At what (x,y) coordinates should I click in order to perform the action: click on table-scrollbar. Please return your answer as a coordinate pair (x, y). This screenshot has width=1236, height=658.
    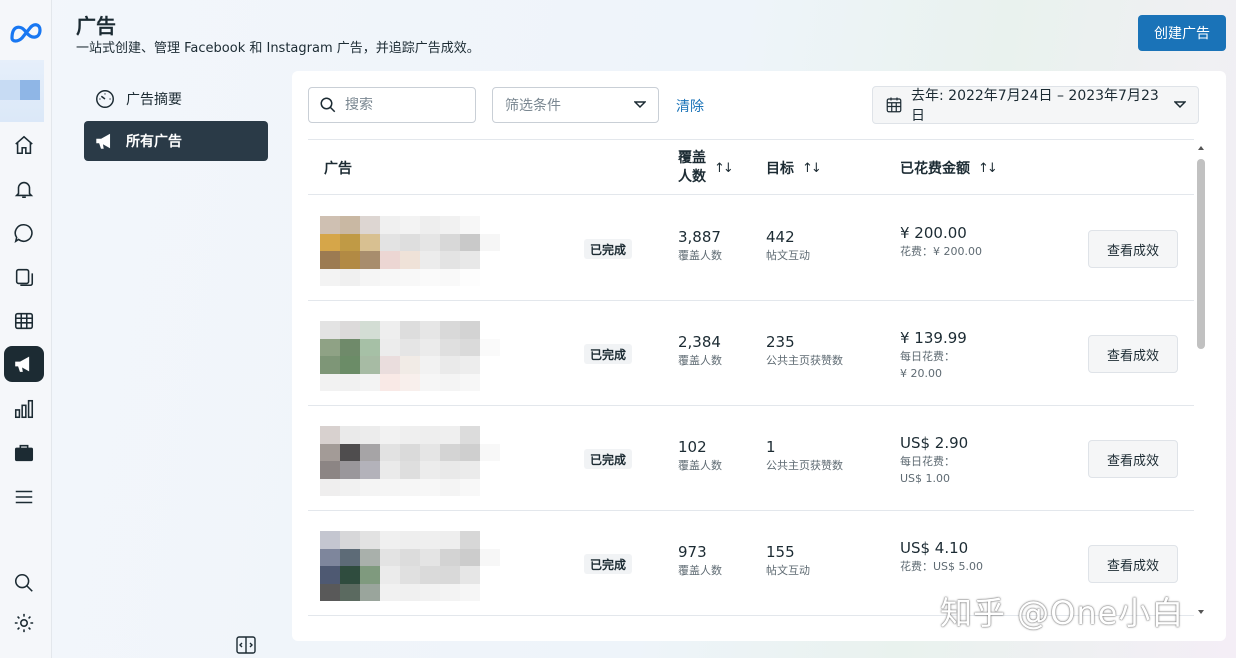
    Looking at the image, I should click on (1201, 380).